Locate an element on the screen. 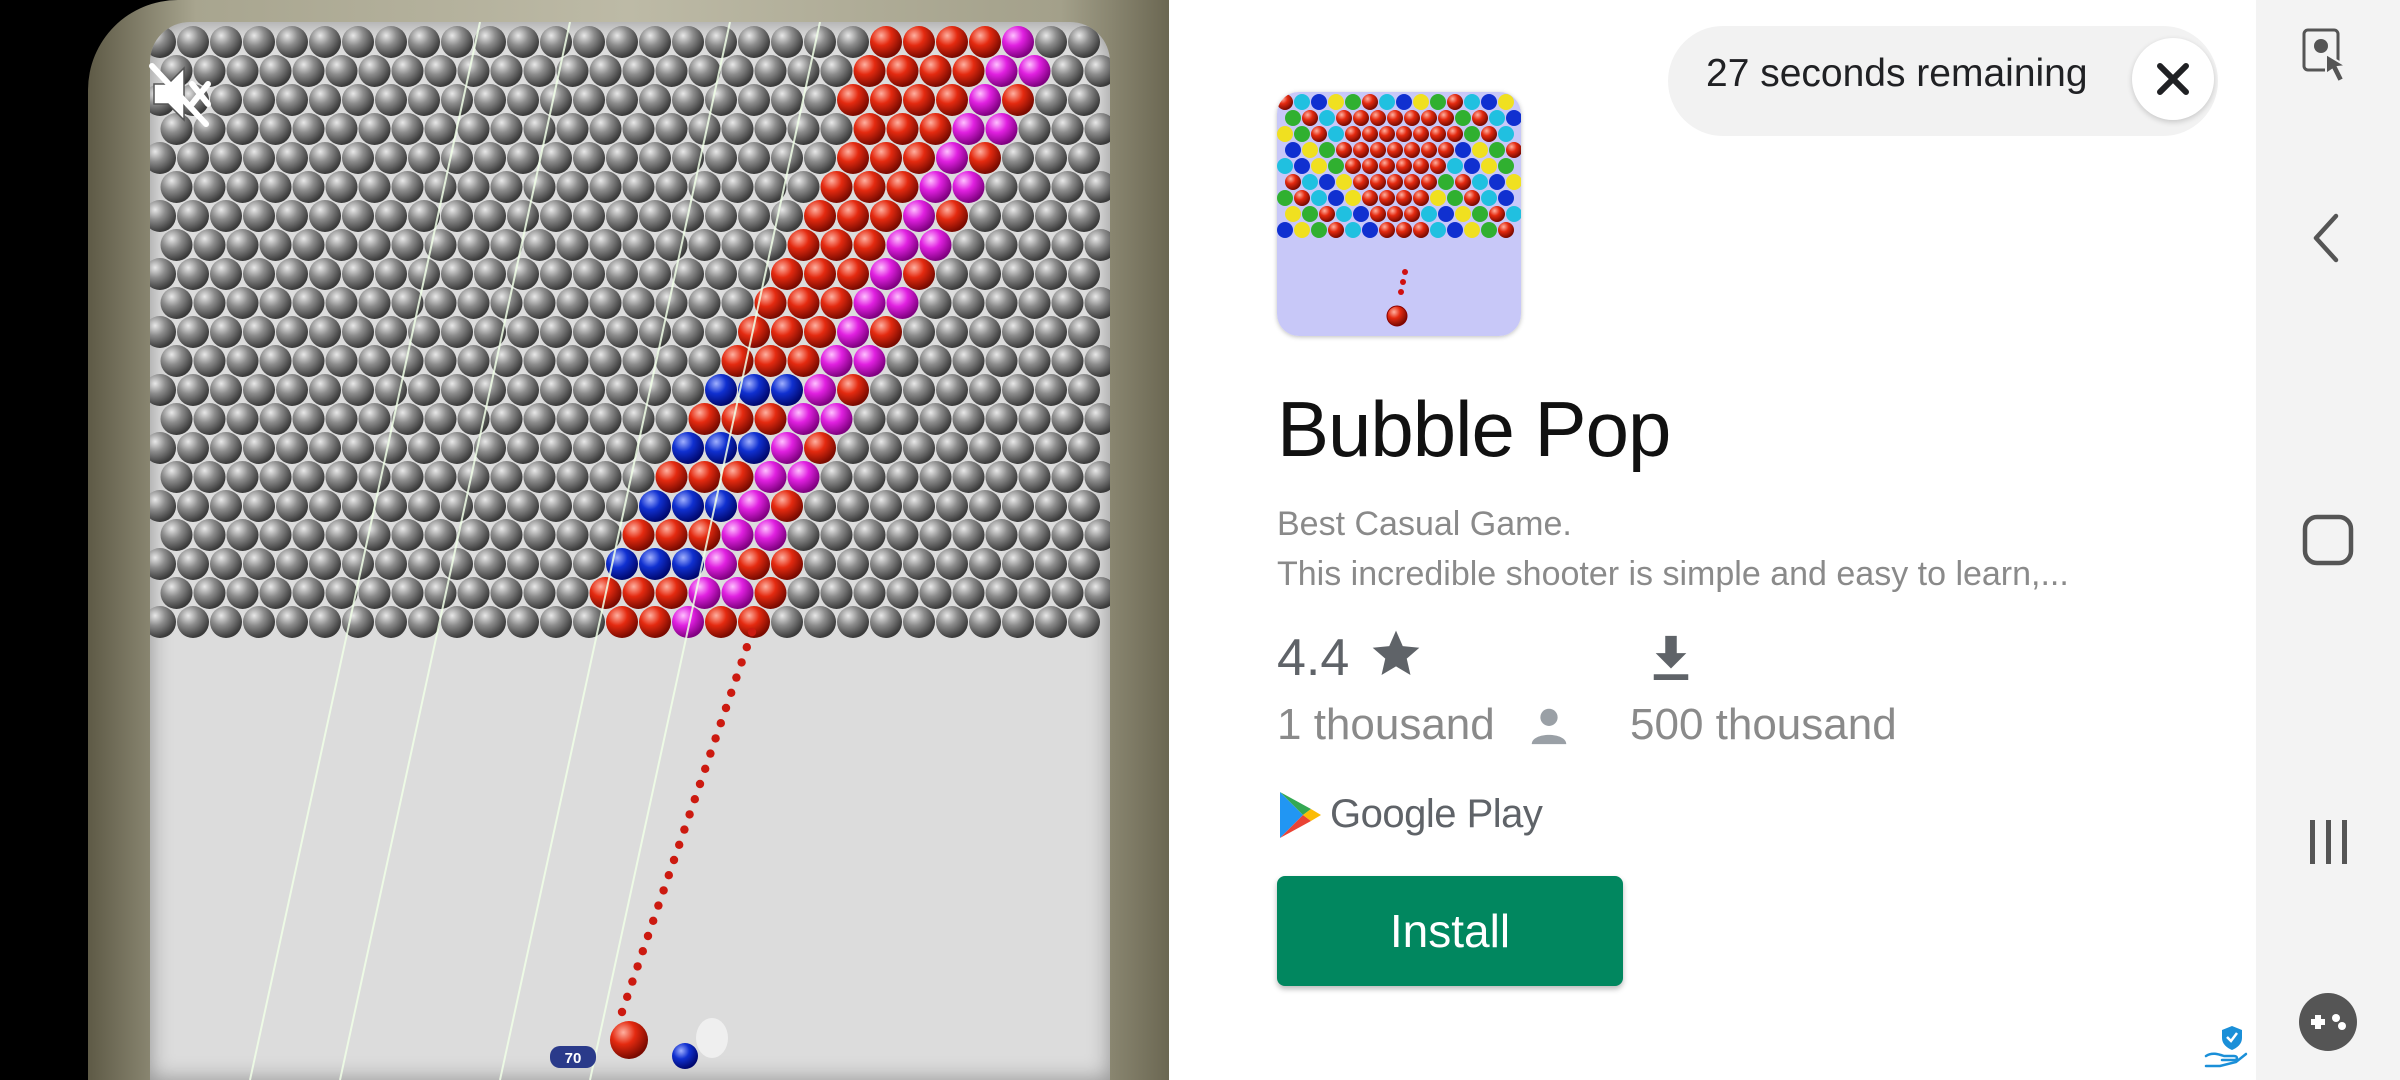  back-icon is located at coordinates (2328, 238).